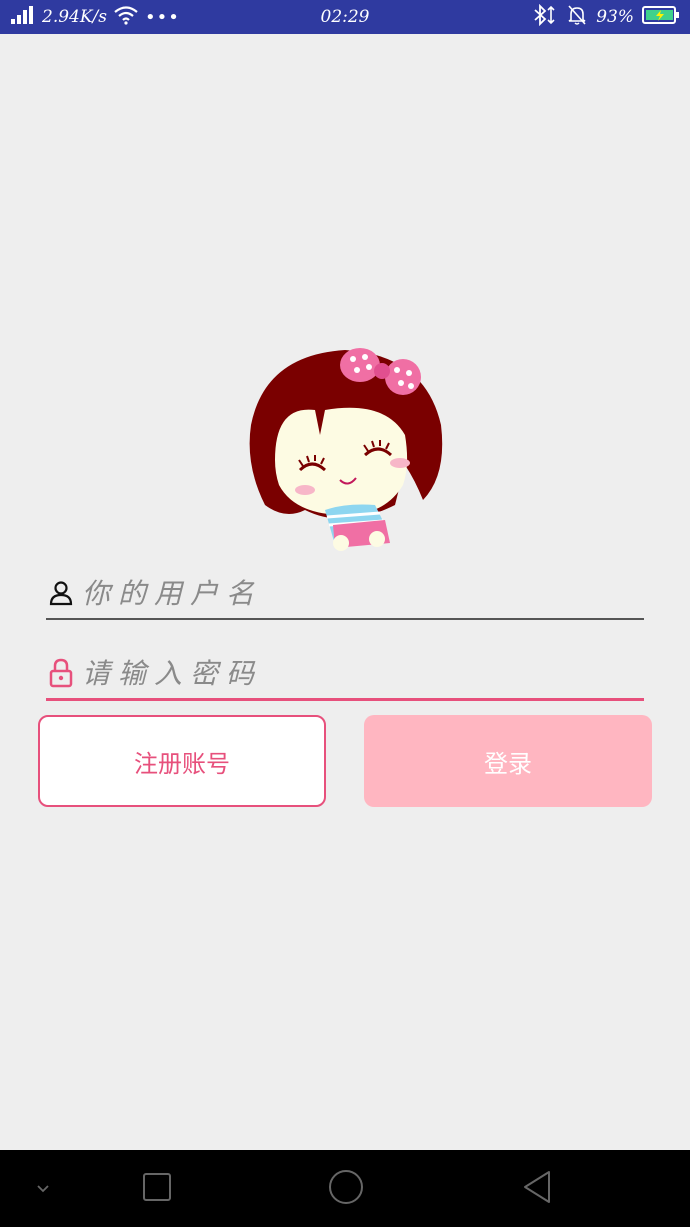  Describe the element at coordinates (61, 593) in the screenshot. I see `person-icon` at that location.